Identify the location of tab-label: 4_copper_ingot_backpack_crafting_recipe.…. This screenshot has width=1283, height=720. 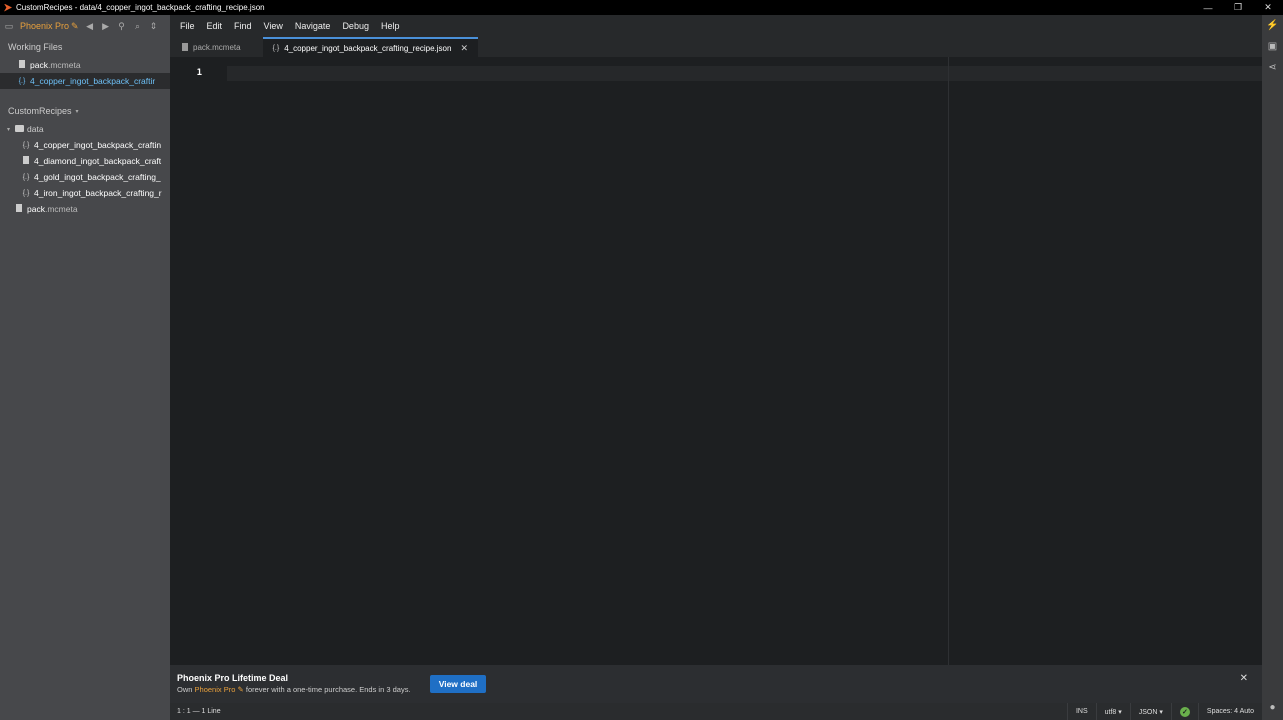
(368, 48).